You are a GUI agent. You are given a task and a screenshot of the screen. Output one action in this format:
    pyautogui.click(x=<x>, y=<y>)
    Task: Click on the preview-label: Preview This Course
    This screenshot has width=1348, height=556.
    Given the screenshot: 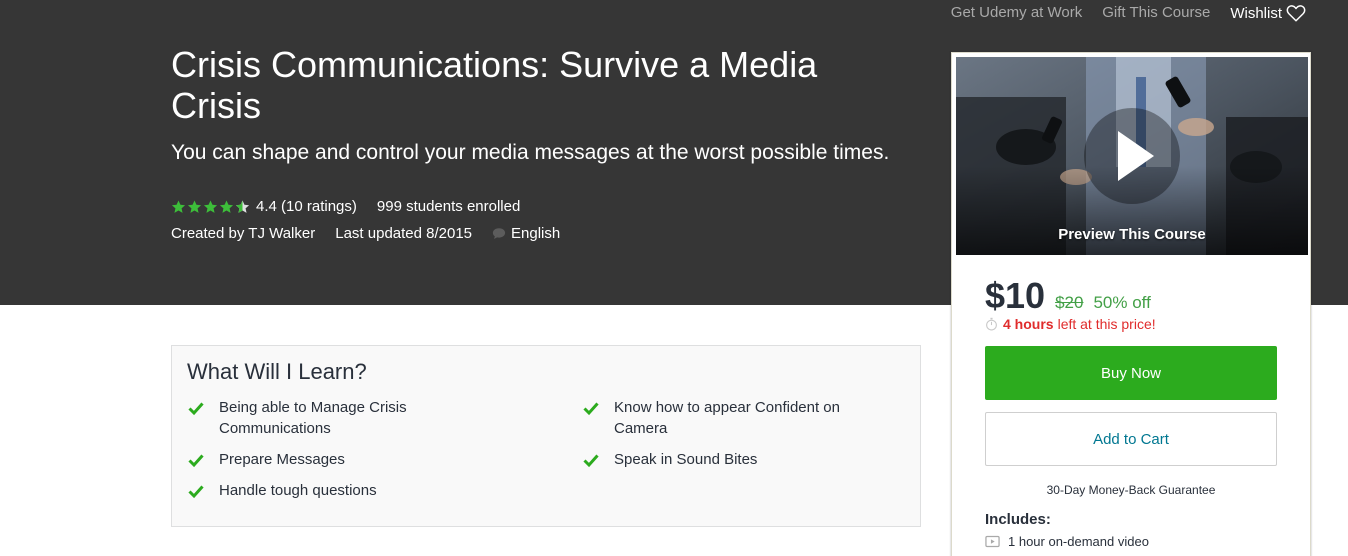 What is the action you would take?
    pyautogui.click(x=1132, y=234)
    